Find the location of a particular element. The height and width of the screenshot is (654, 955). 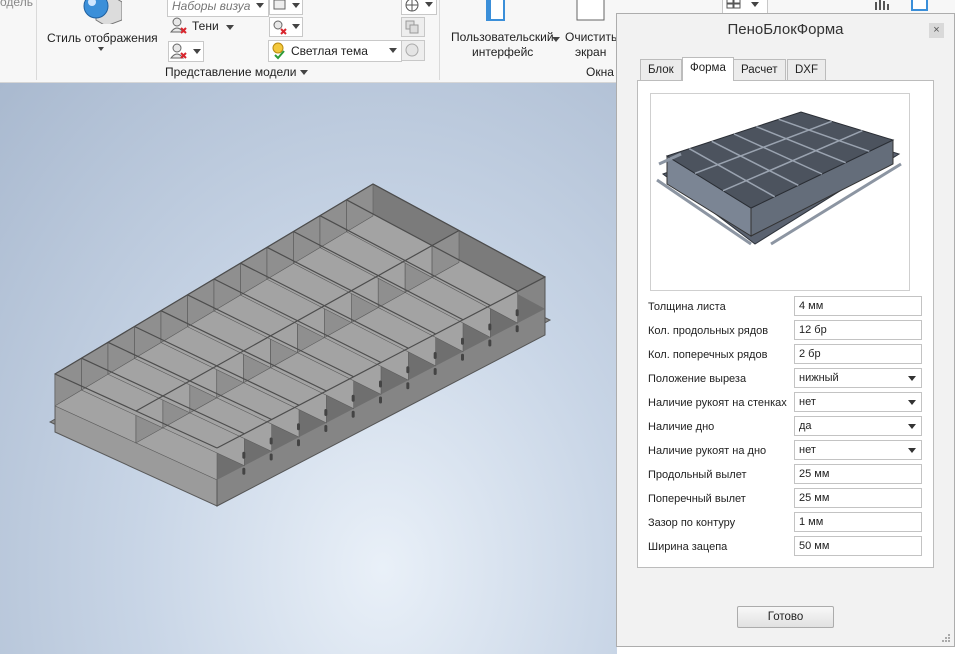

shadows-button: Тени is located at coordinates (210, 27).